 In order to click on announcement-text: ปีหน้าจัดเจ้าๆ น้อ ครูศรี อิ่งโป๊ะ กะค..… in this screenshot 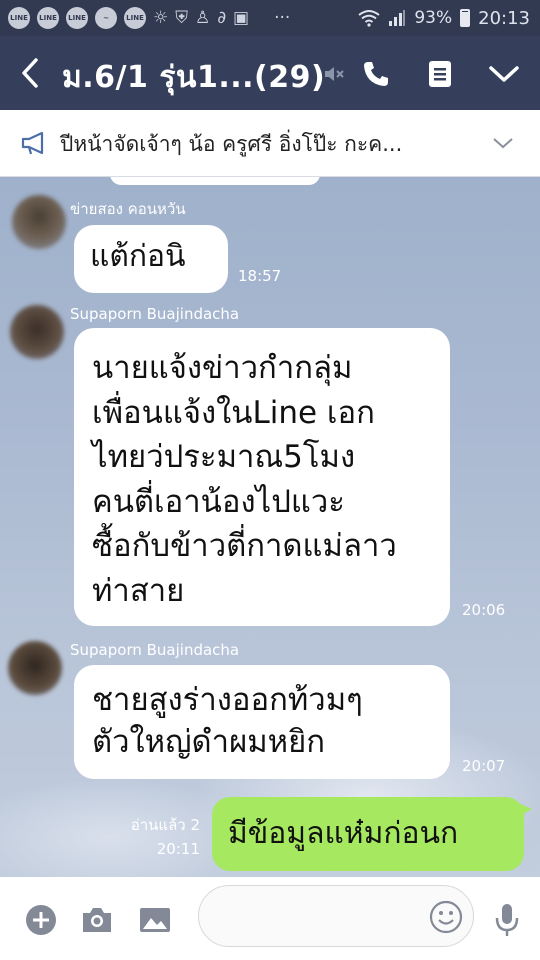, I will do `click(231, 144)`.